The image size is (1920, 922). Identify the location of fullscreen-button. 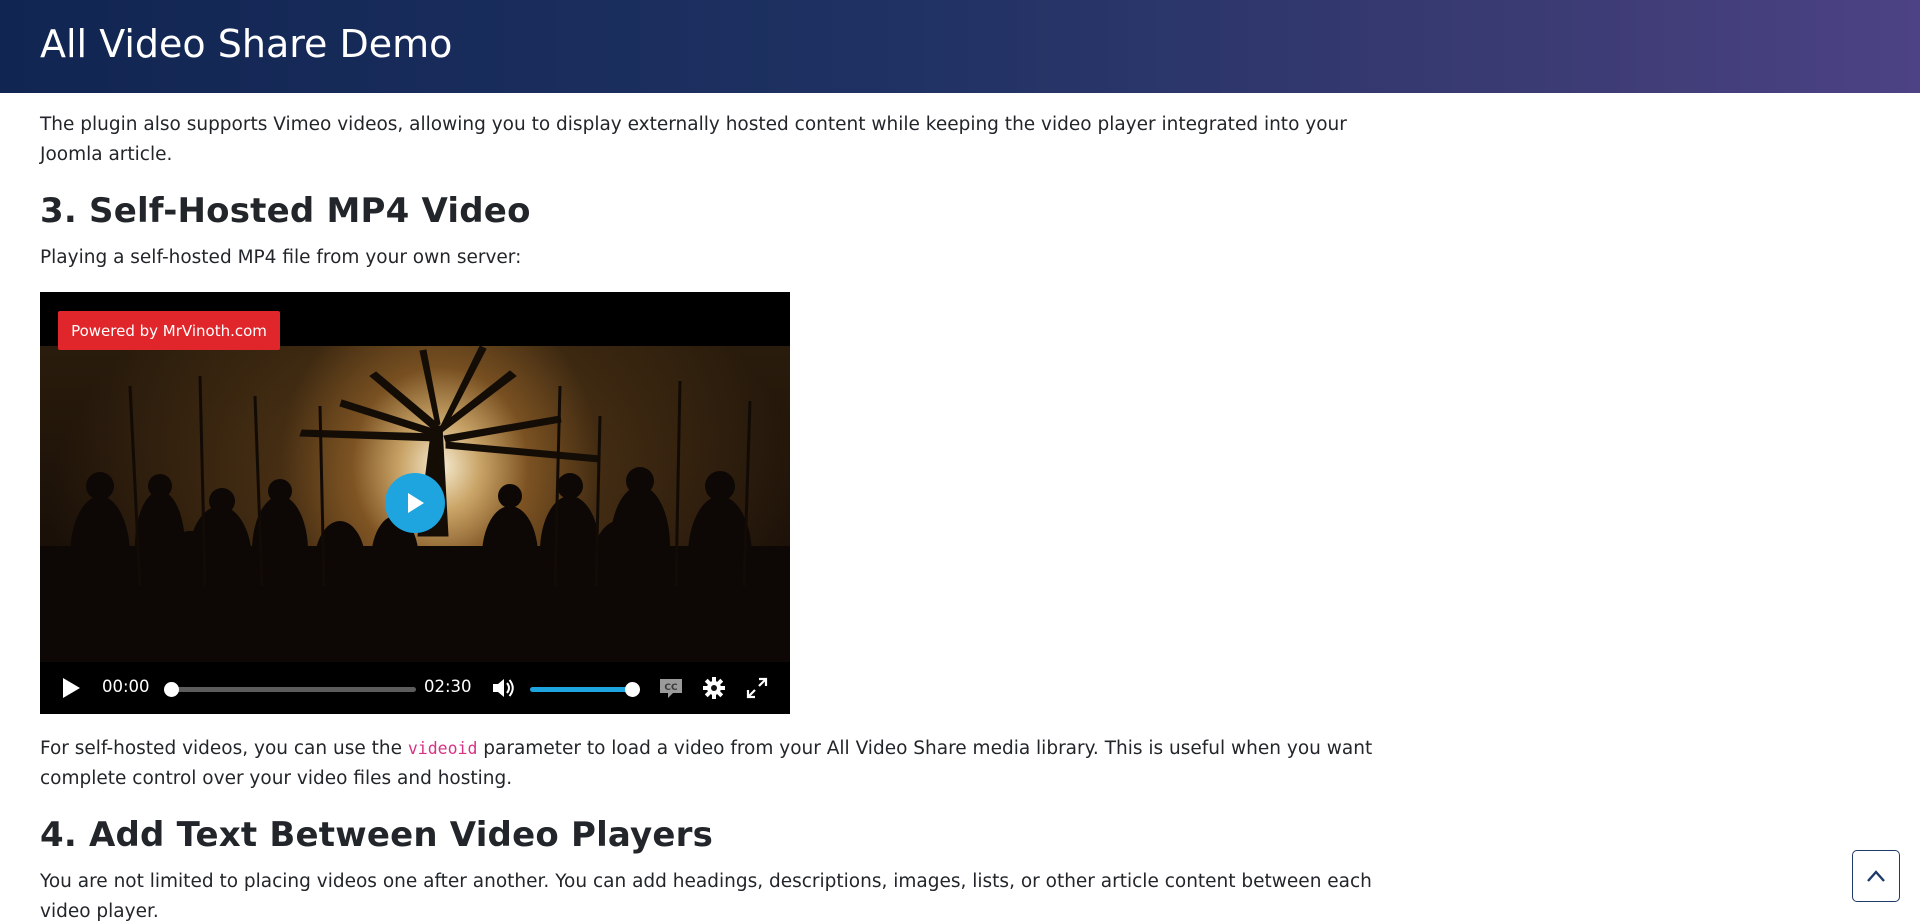
(757, 688).